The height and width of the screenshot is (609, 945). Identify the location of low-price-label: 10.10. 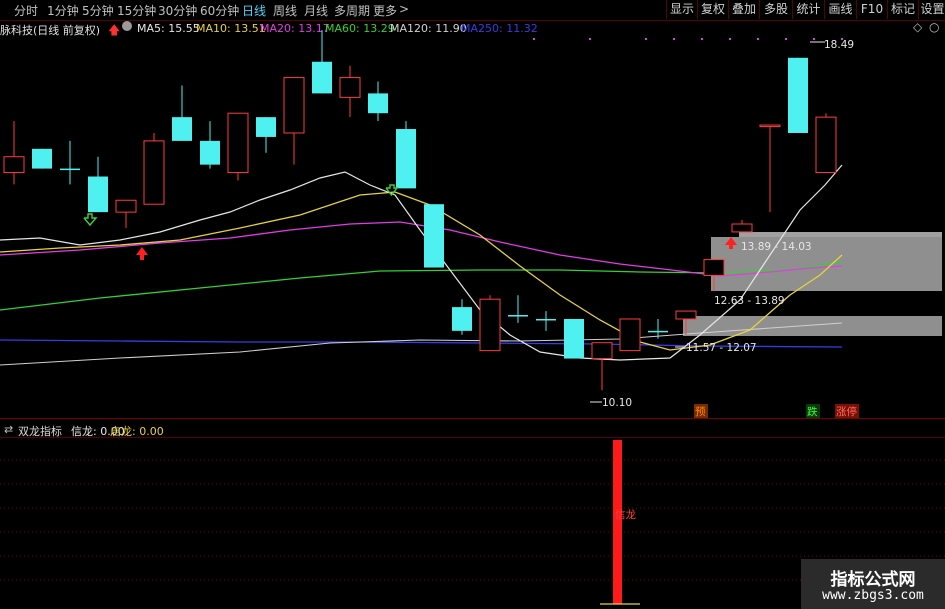
(617, 403).